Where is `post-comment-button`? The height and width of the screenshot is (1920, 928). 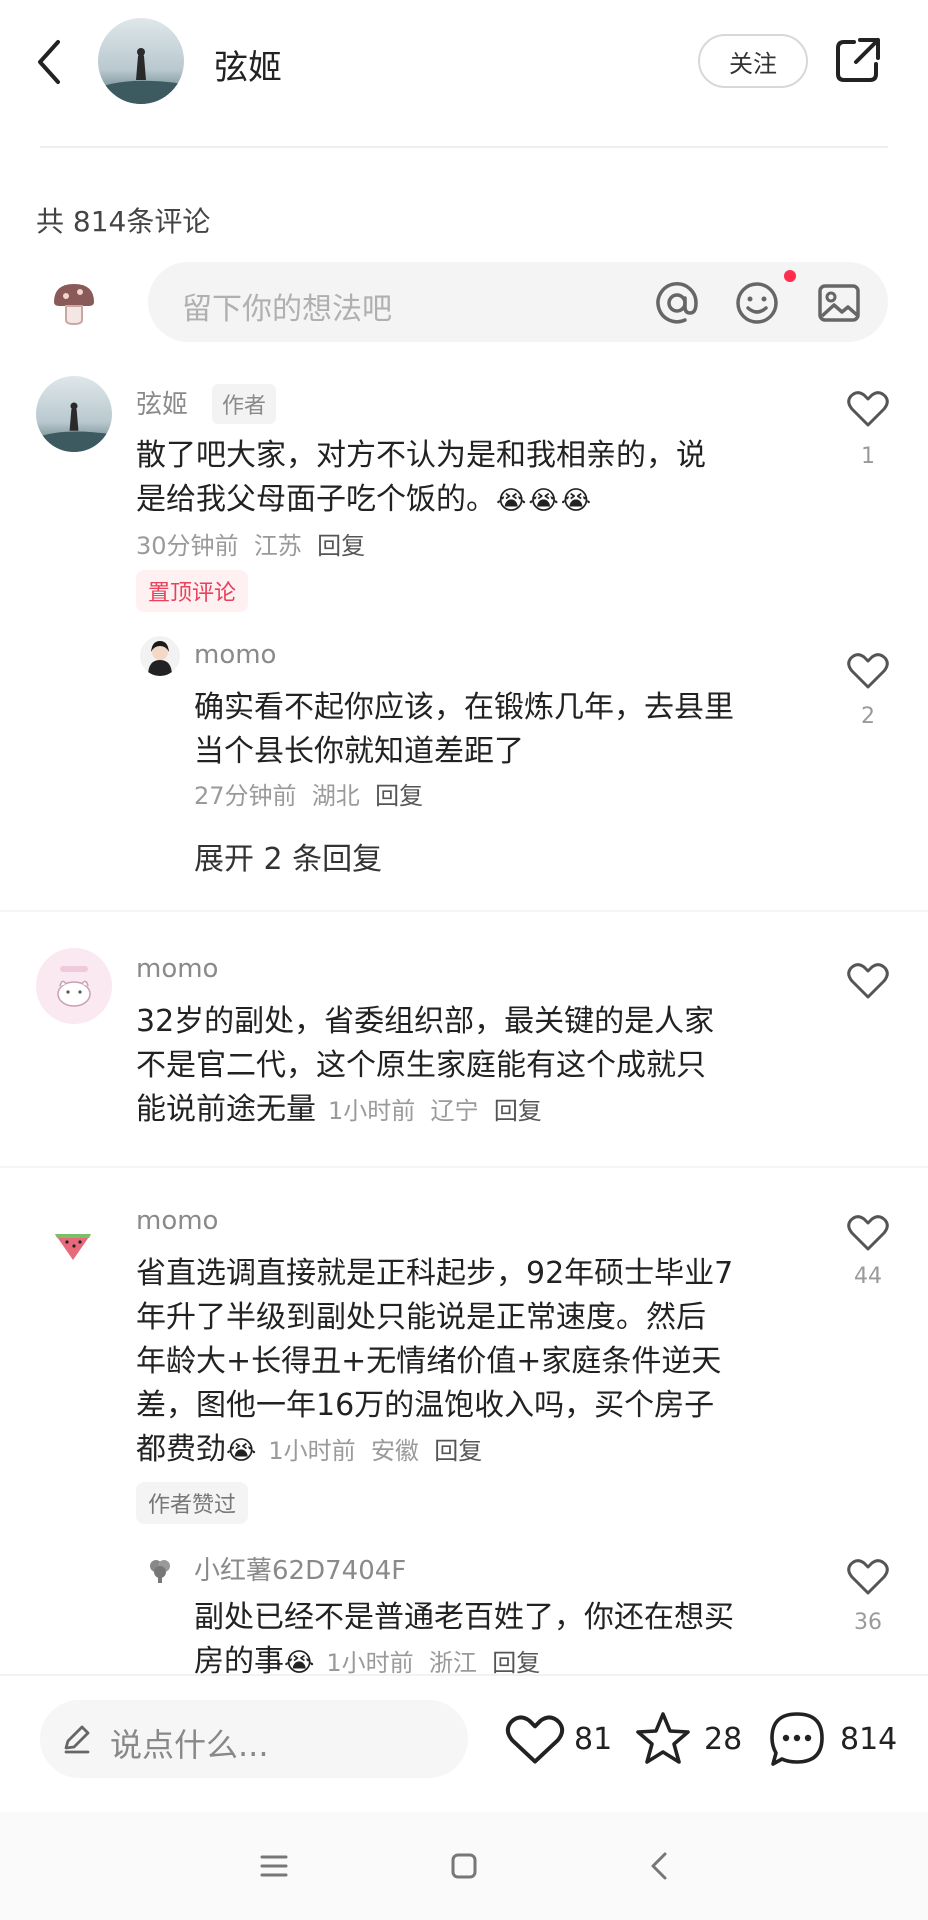 post-comment-button is located at coordinates (797, 1739).